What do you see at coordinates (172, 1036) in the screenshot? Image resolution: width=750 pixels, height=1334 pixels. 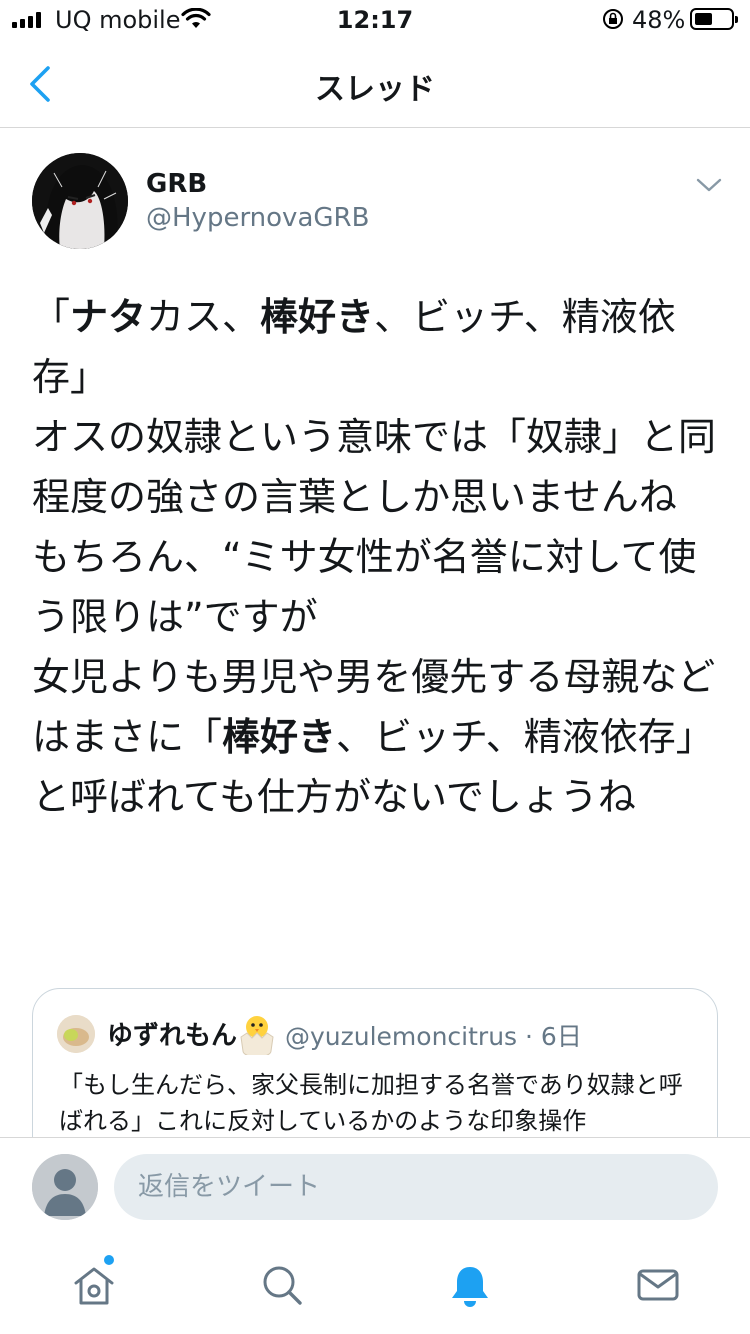 I see `quote-display-name: ゆずれもん` at bounding box center [172, 1036].